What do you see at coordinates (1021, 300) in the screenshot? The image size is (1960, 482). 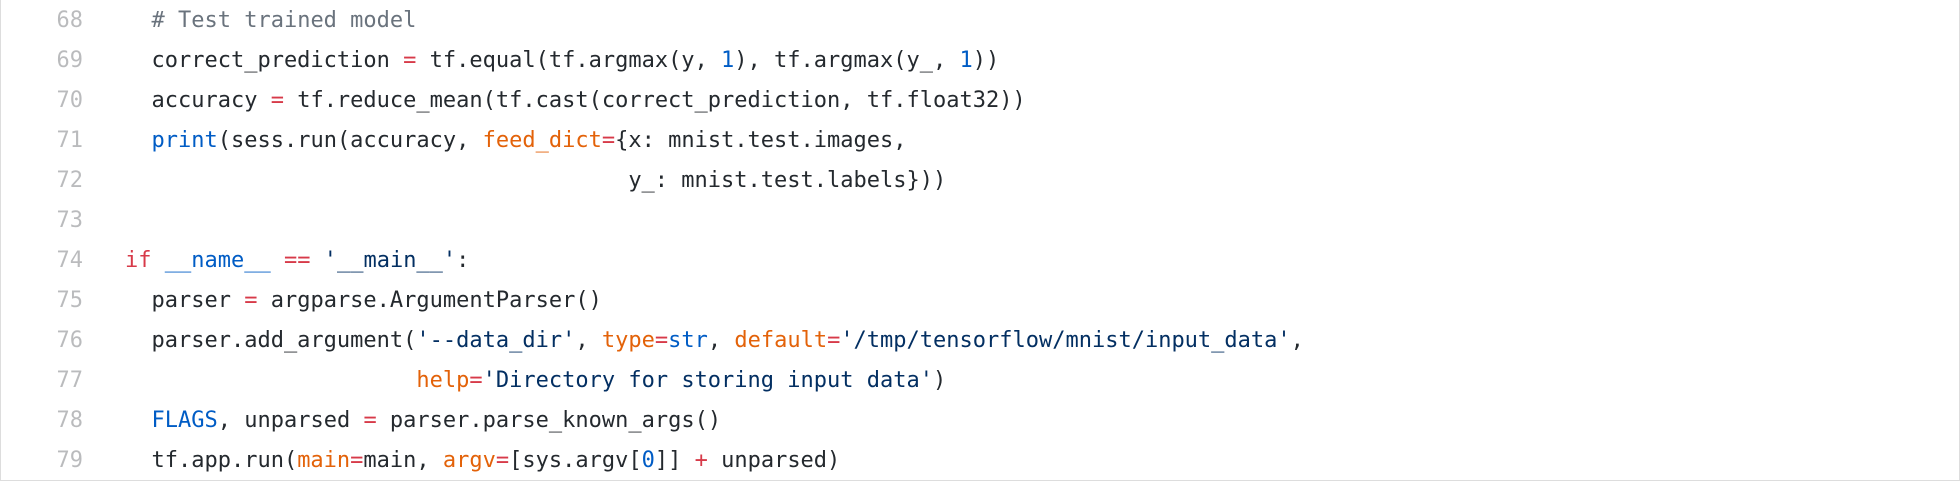 I see `line-code: parser = argparse.ArgumentParser()` at bounding box center [1021, 300].